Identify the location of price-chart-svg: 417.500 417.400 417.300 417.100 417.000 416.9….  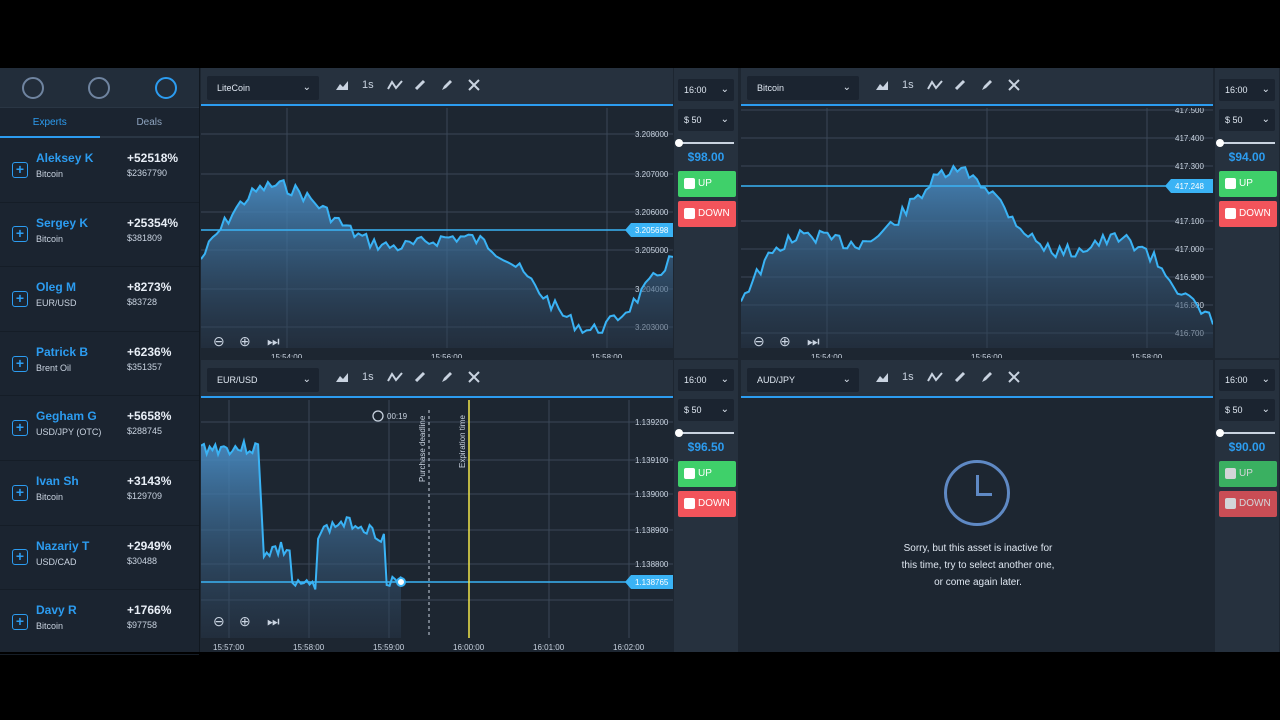
(977, 233).